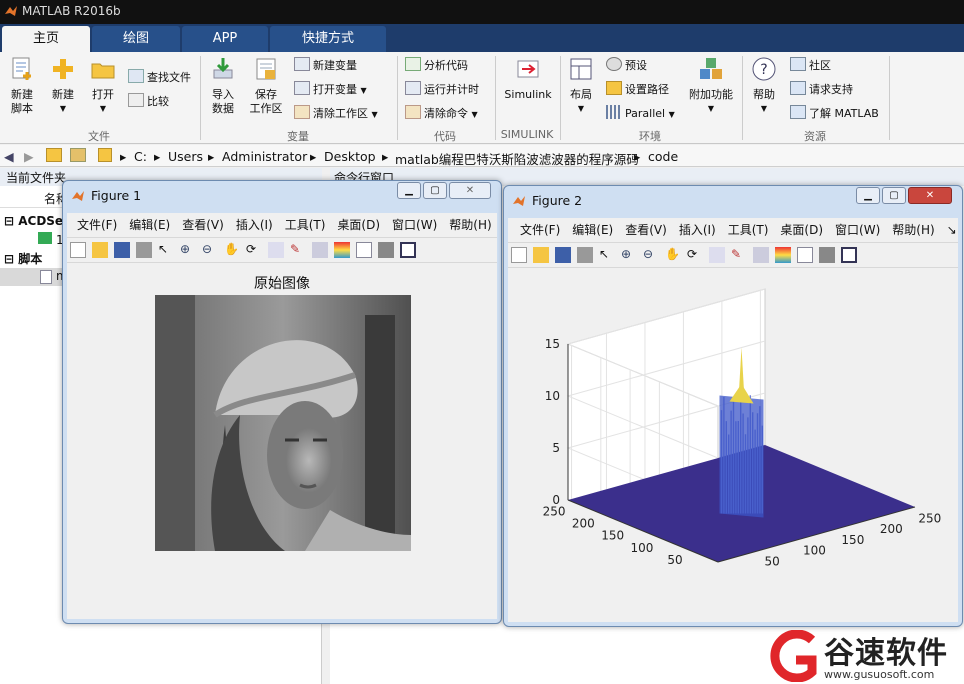 This screenshot has height=684, width=964. What do you see at coordinates (336, 114) in the screenshot?
I see `clear-workspace-button: 清除工作区 ▼` at bounding box center [336, 114].